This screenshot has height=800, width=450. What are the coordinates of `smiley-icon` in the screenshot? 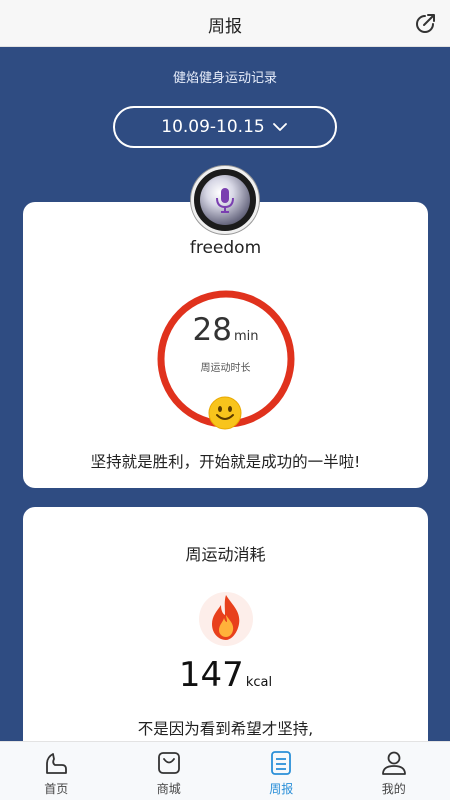 It's located at (225, 413).